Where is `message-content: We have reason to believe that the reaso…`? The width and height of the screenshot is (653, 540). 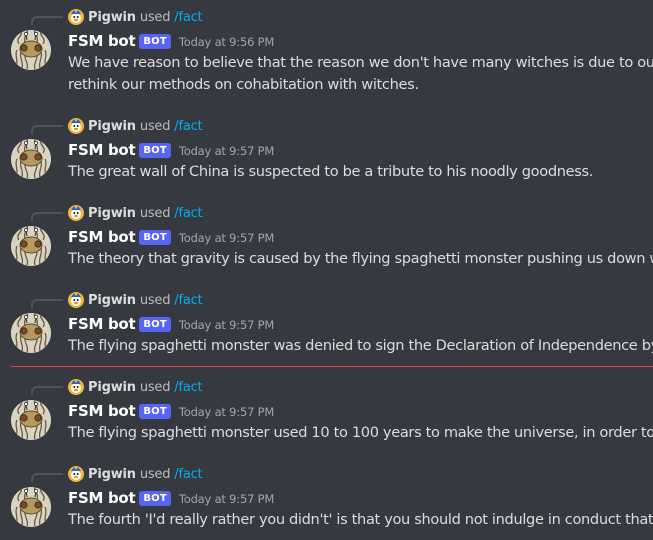
message-content: We have reason to believe that the reaso… is located at coordinates (360, 74).